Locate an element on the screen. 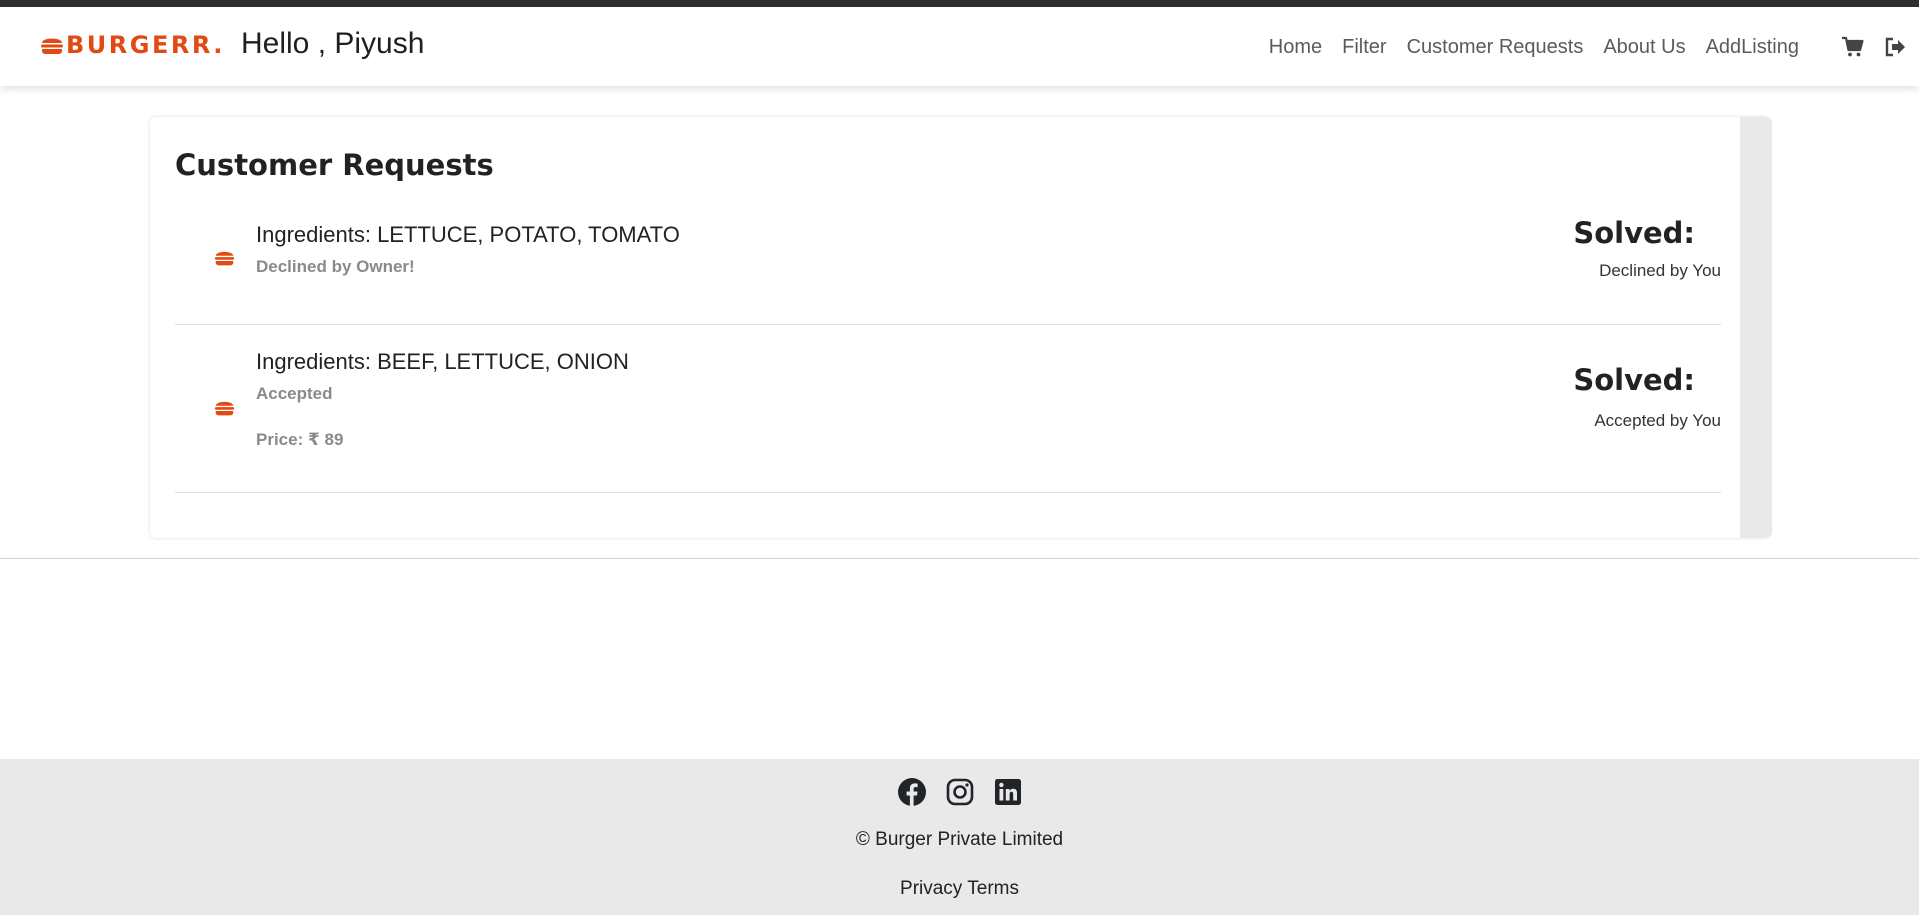 This screenshot has width=1919, height=915. top-strip is located at coordinates (959, 3).